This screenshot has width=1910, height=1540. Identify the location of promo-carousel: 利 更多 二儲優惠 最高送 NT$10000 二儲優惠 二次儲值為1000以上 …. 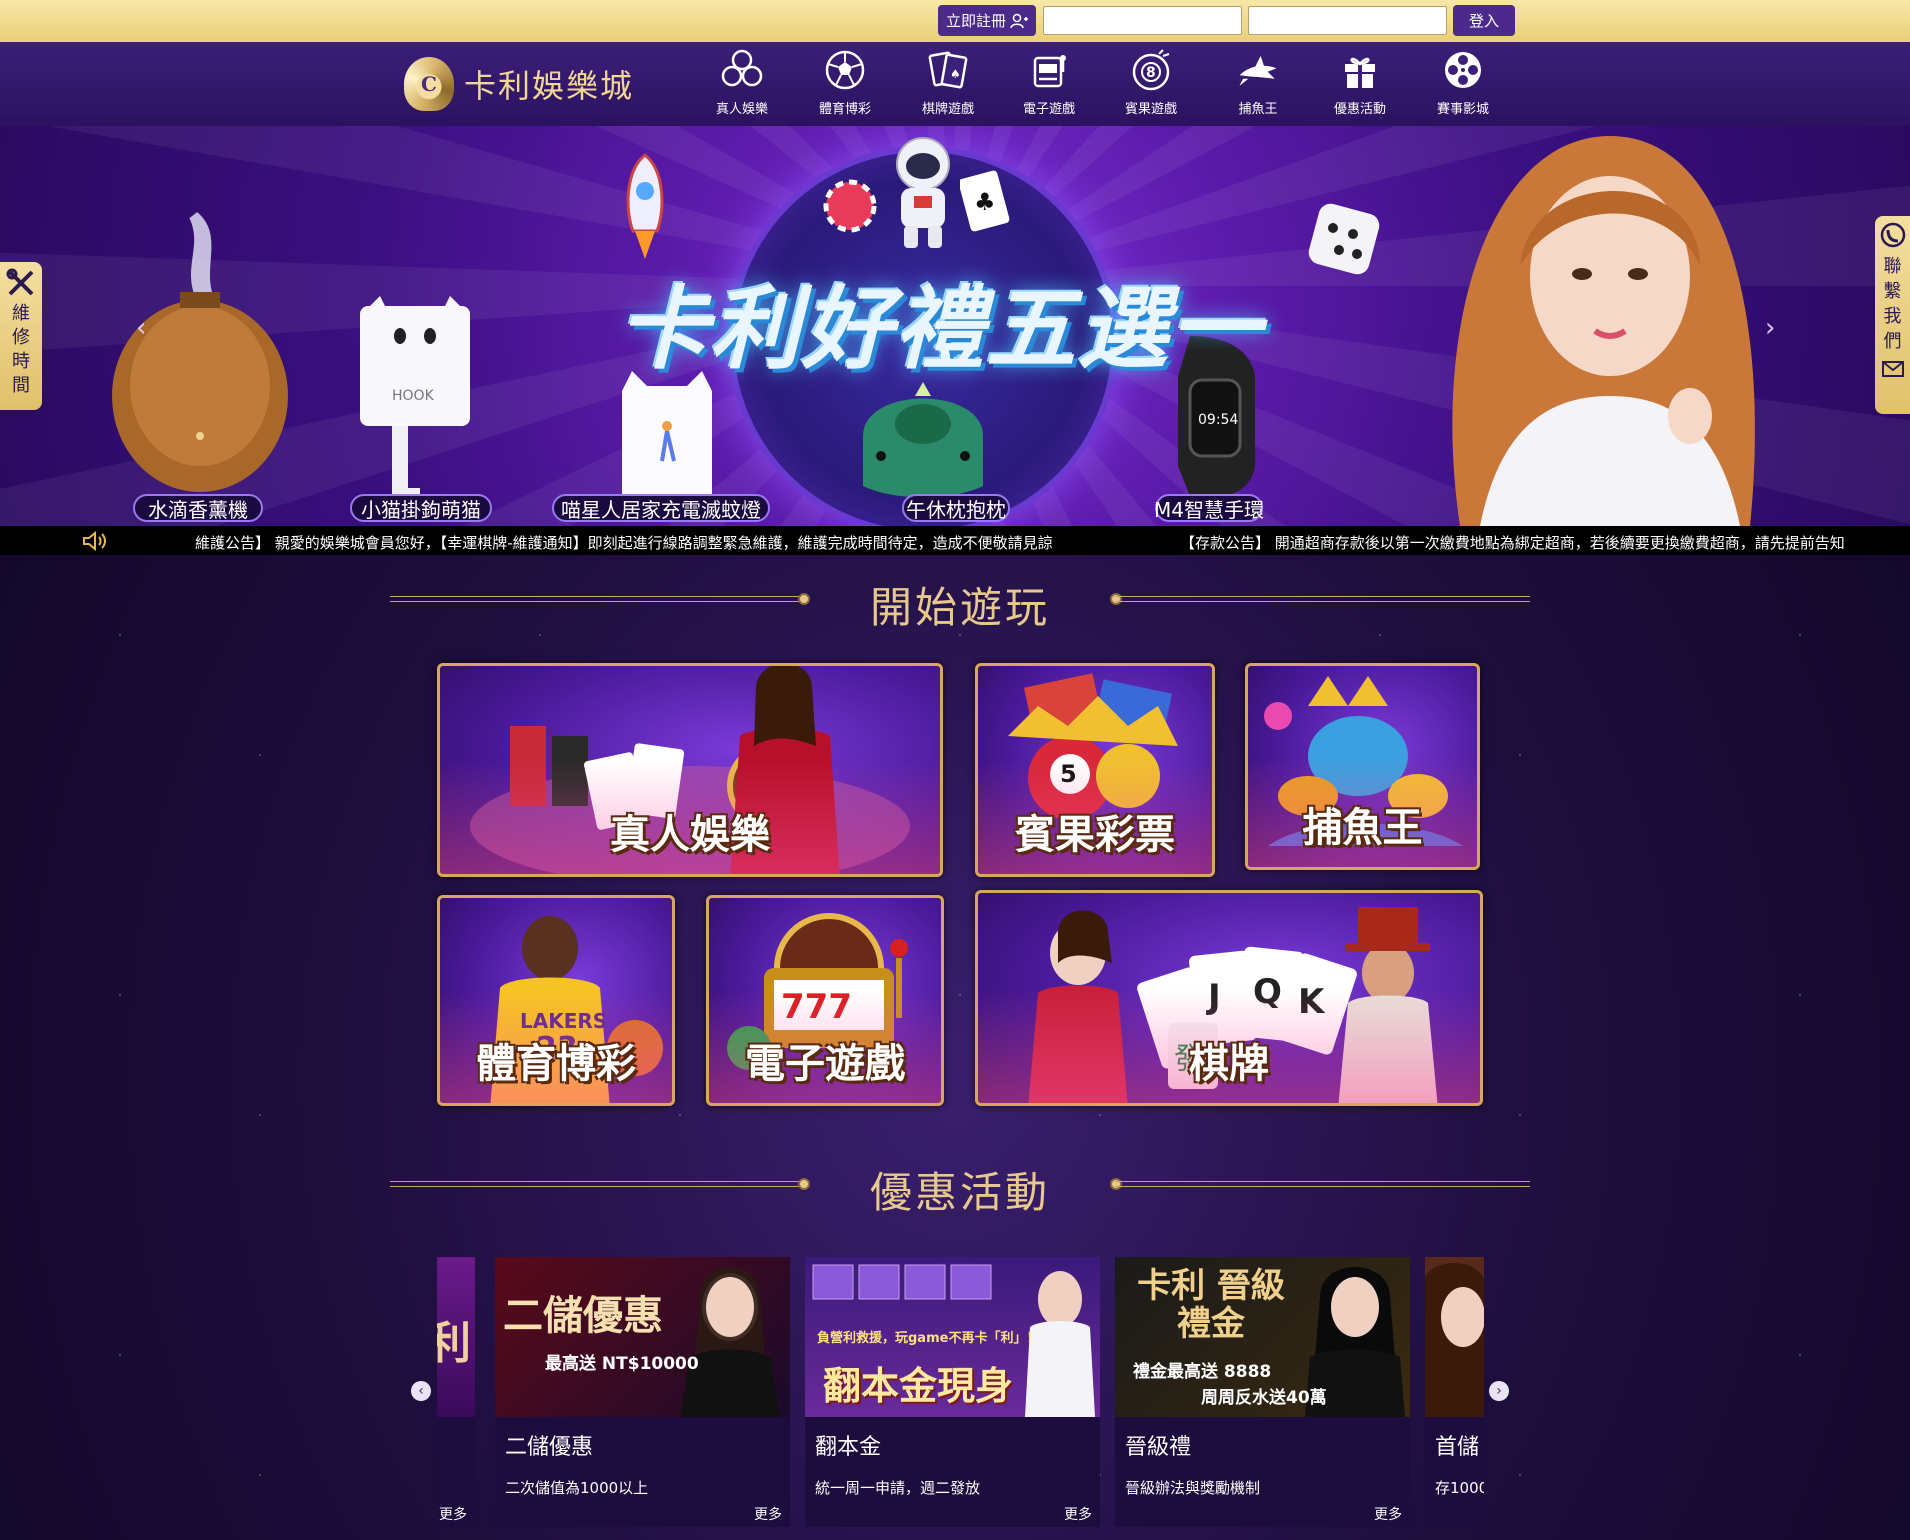
(960, 1392).